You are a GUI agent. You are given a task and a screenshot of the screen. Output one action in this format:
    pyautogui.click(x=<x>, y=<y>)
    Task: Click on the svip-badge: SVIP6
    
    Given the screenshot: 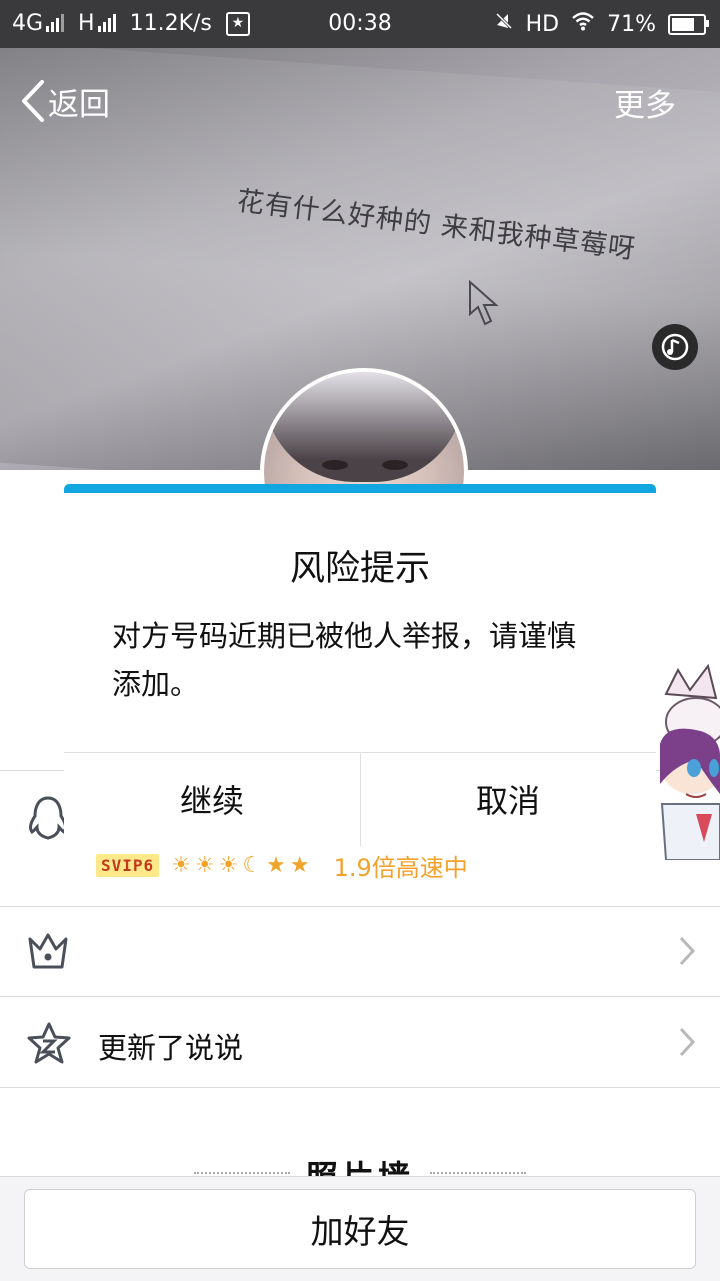 What is the action you would take?
    pyautogui.click(x=128, y=865)
    